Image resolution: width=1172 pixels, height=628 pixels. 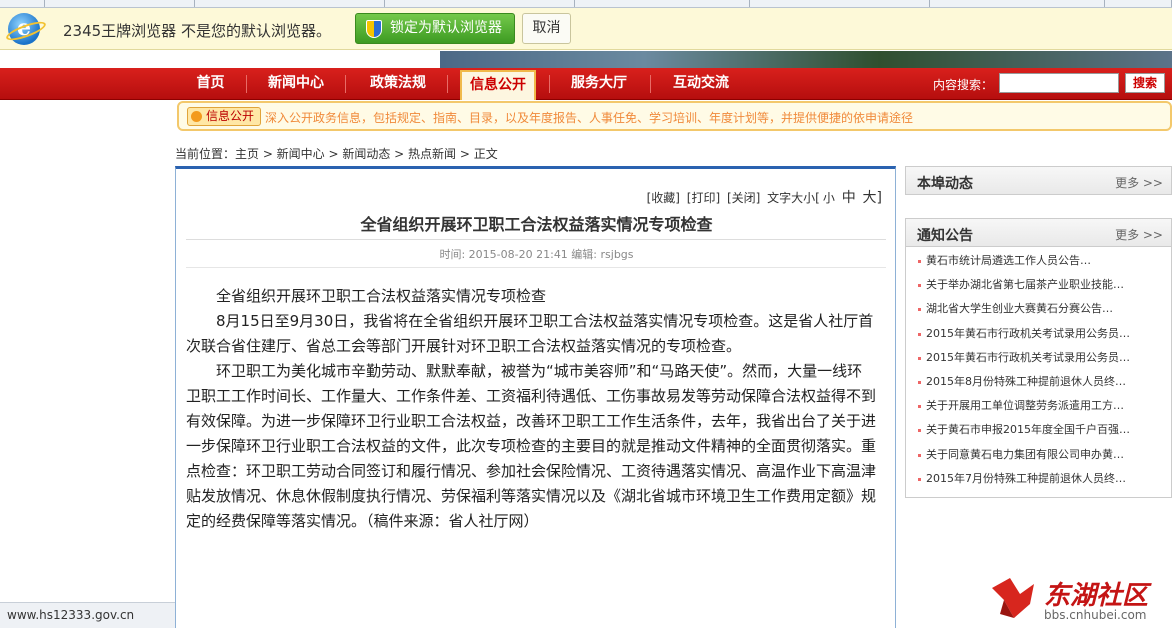 What do you see at coordinates (446, 28) in the screenshot?
I see `set-default-browser-label: 锁定为默认浏览器` at bounding box center [446, 28].